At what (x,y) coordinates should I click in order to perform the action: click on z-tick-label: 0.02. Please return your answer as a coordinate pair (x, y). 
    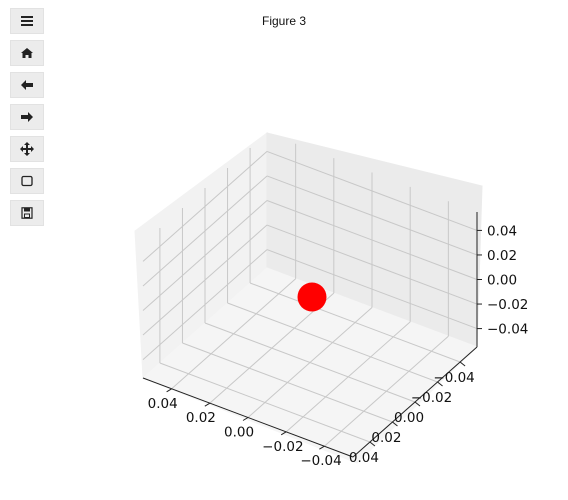
    Looking at the image, I should click on (502, 256).